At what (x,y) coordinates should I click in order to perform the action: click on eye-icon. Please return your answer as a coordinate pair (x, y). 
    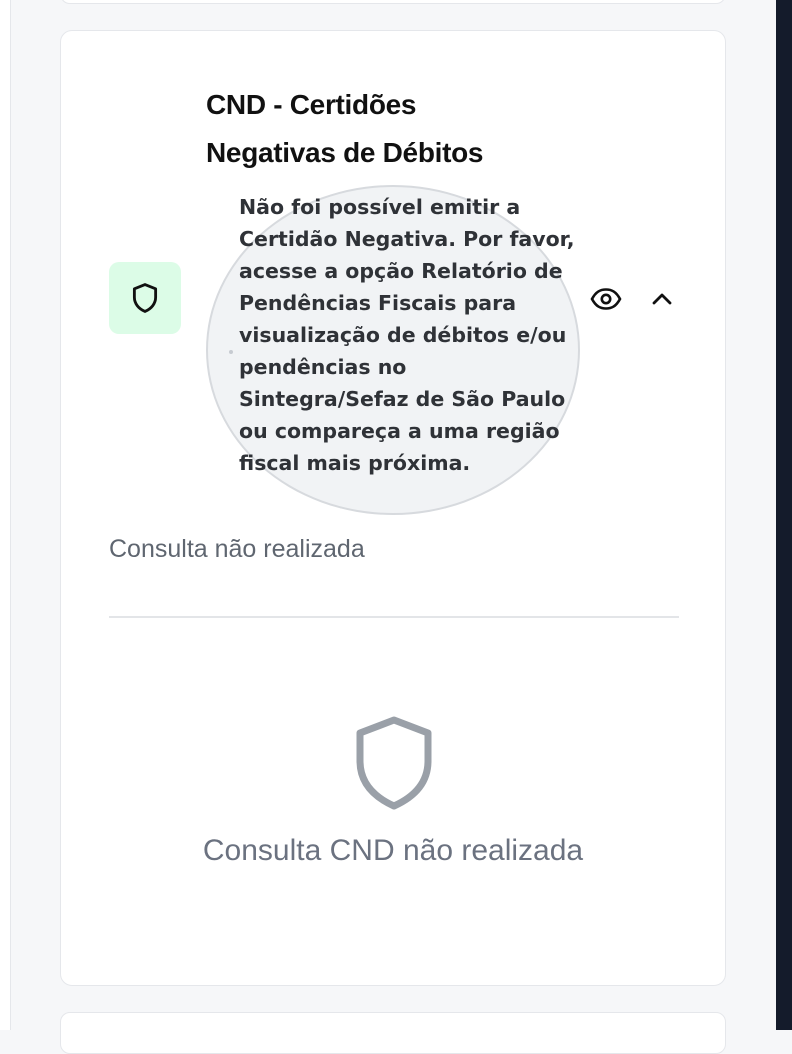
    Looking at the image, I should click on (606, 299).